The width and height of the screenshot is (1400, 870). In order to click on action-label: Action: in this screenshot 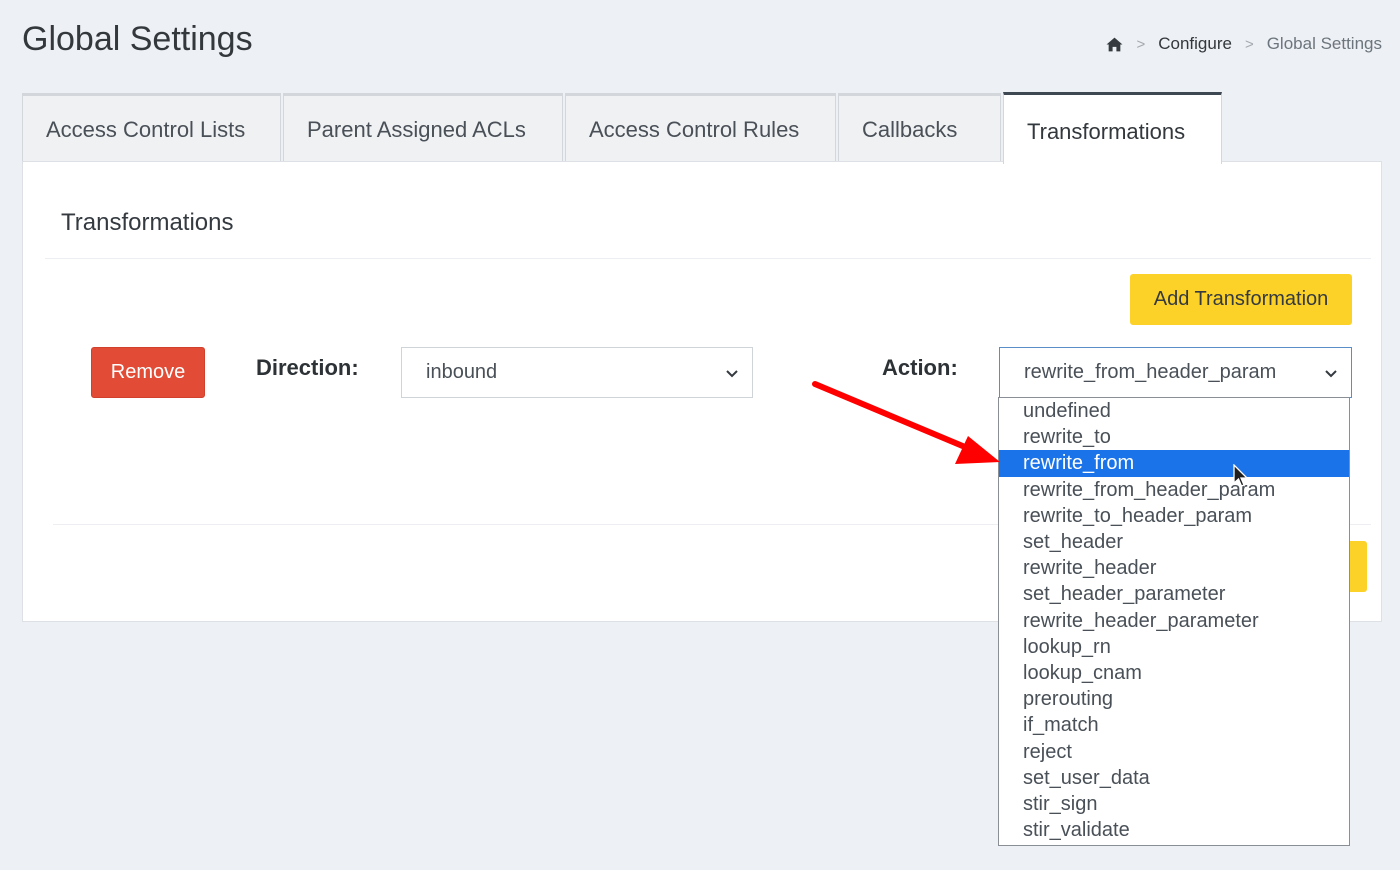, I will do `click(920, 367)`.